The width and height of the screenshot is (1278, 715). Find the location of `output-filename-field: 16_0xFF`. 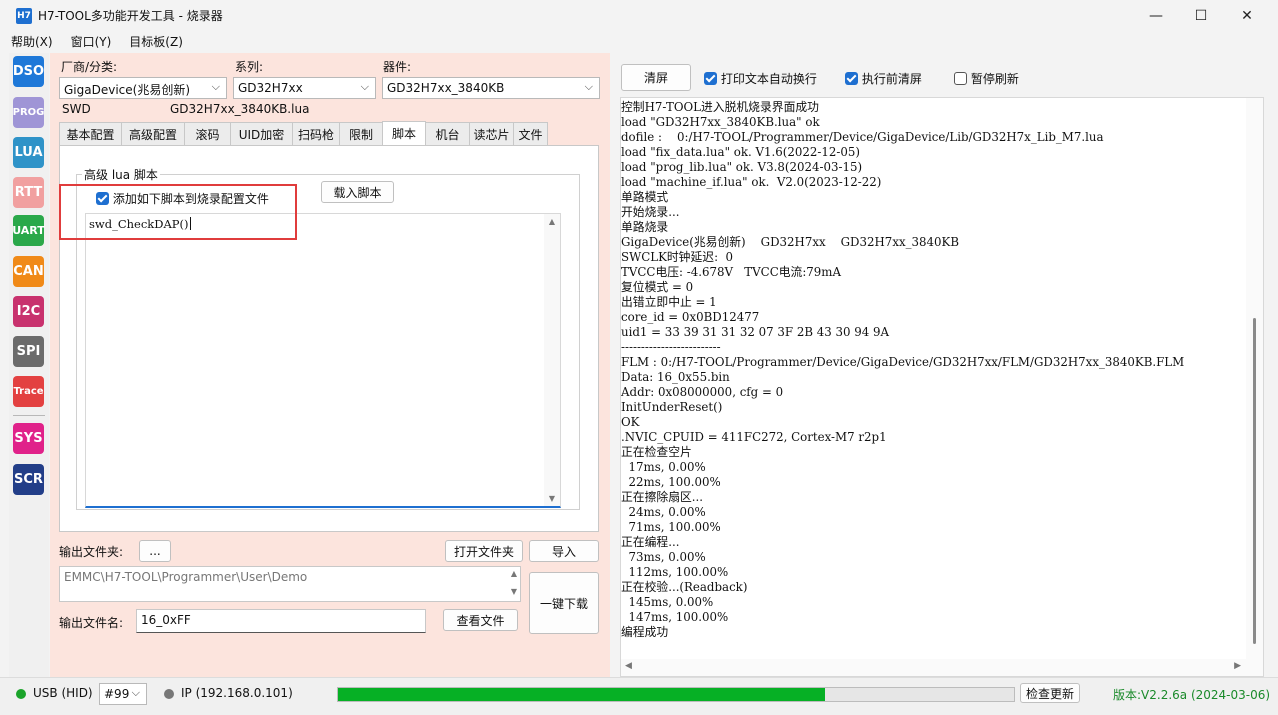

output-filename-field: 16_0xFF is located at coordinates (281, 621).